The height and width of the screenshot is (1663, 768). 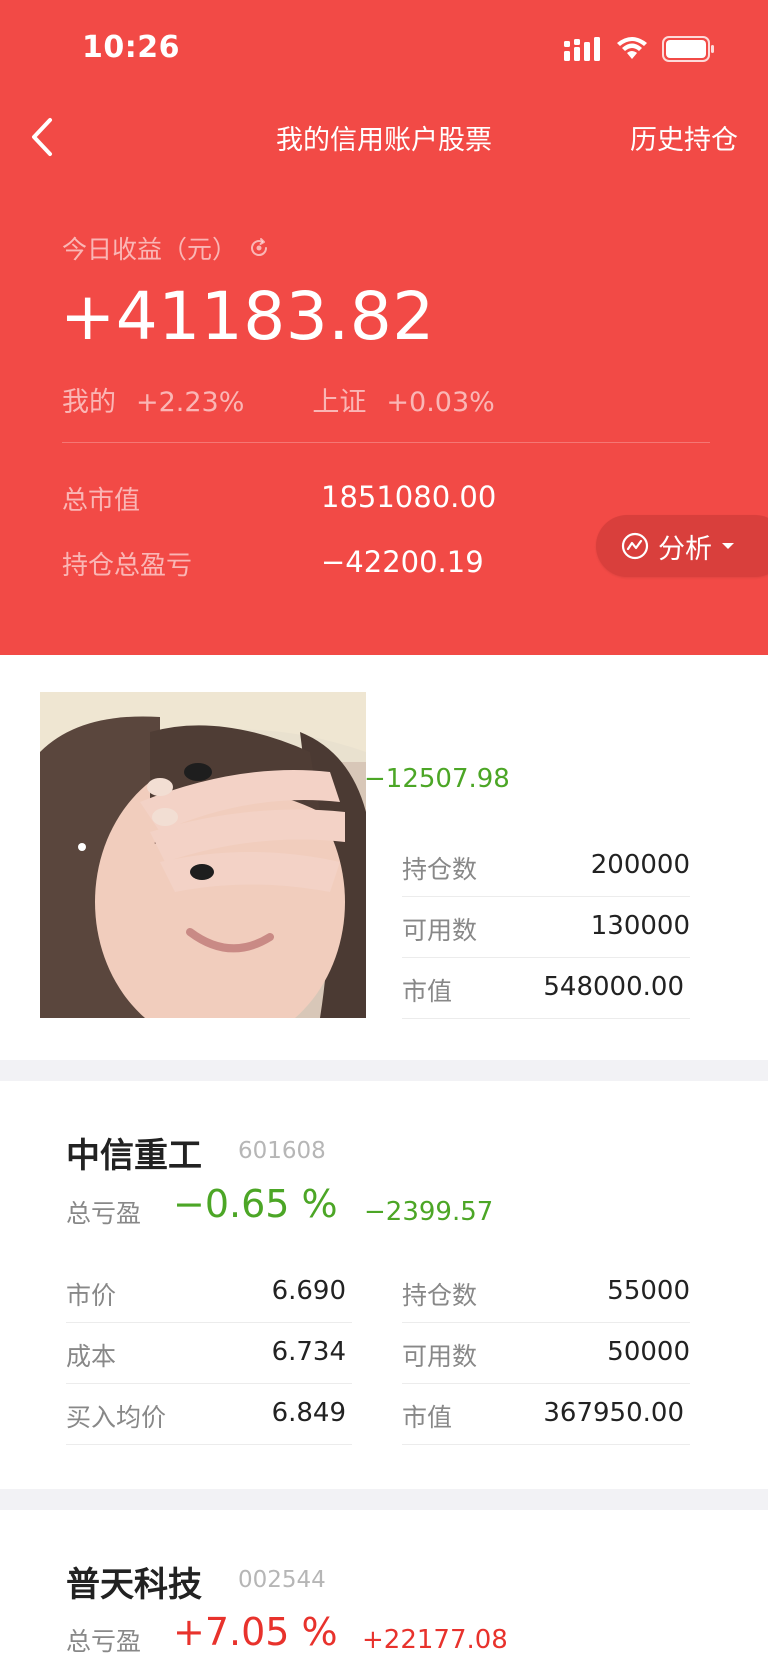 I want to click on holding-2-available-value: 50000, so click(x=648, y=1352).